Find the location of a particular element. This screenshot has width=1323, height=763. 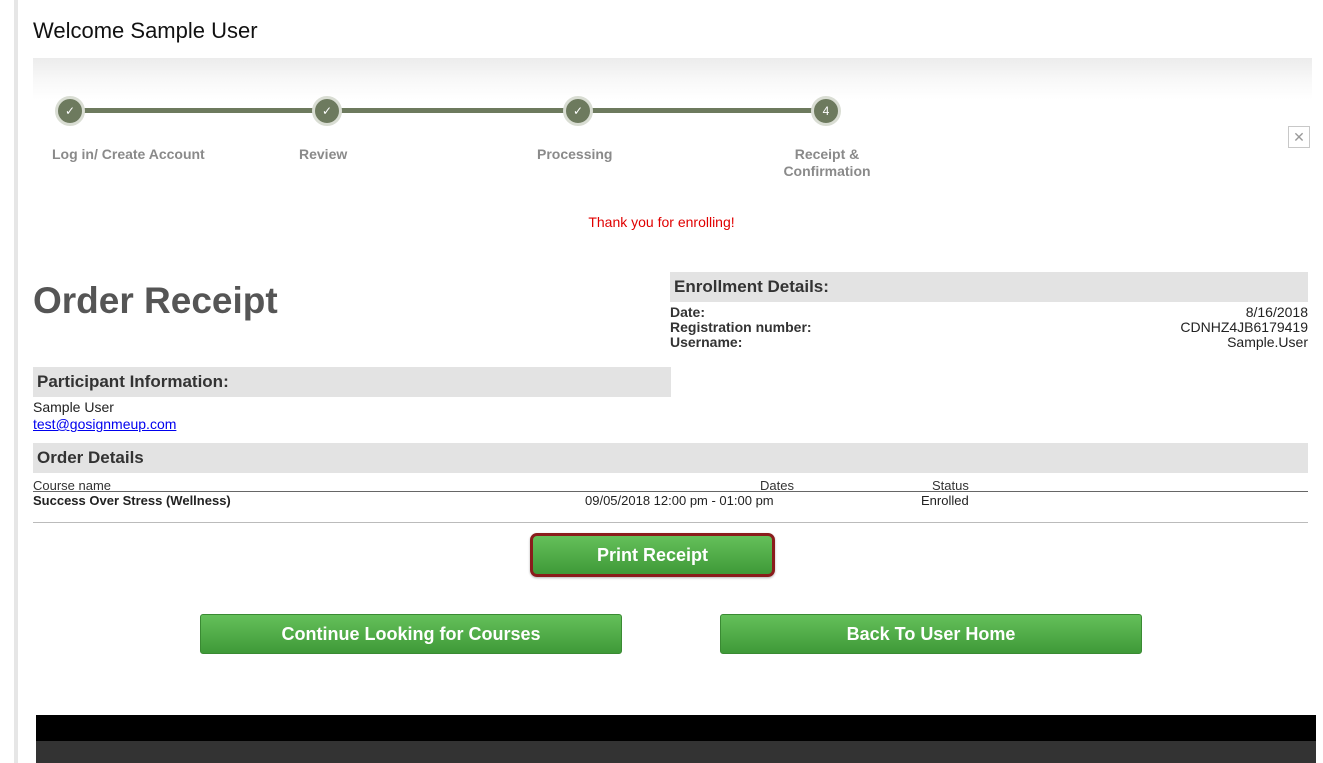

welcome-heading: Welcome Sample User is located at coordinates (145, 30).